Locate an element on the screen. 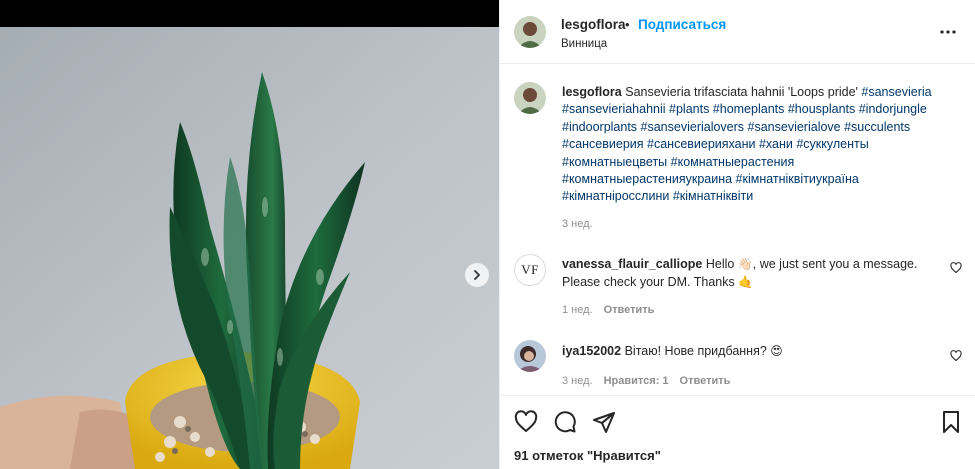 Image resolution: width=975 pixels, height=469 pixels. avatar-monogram: VF is located at coordinates (530, 269).